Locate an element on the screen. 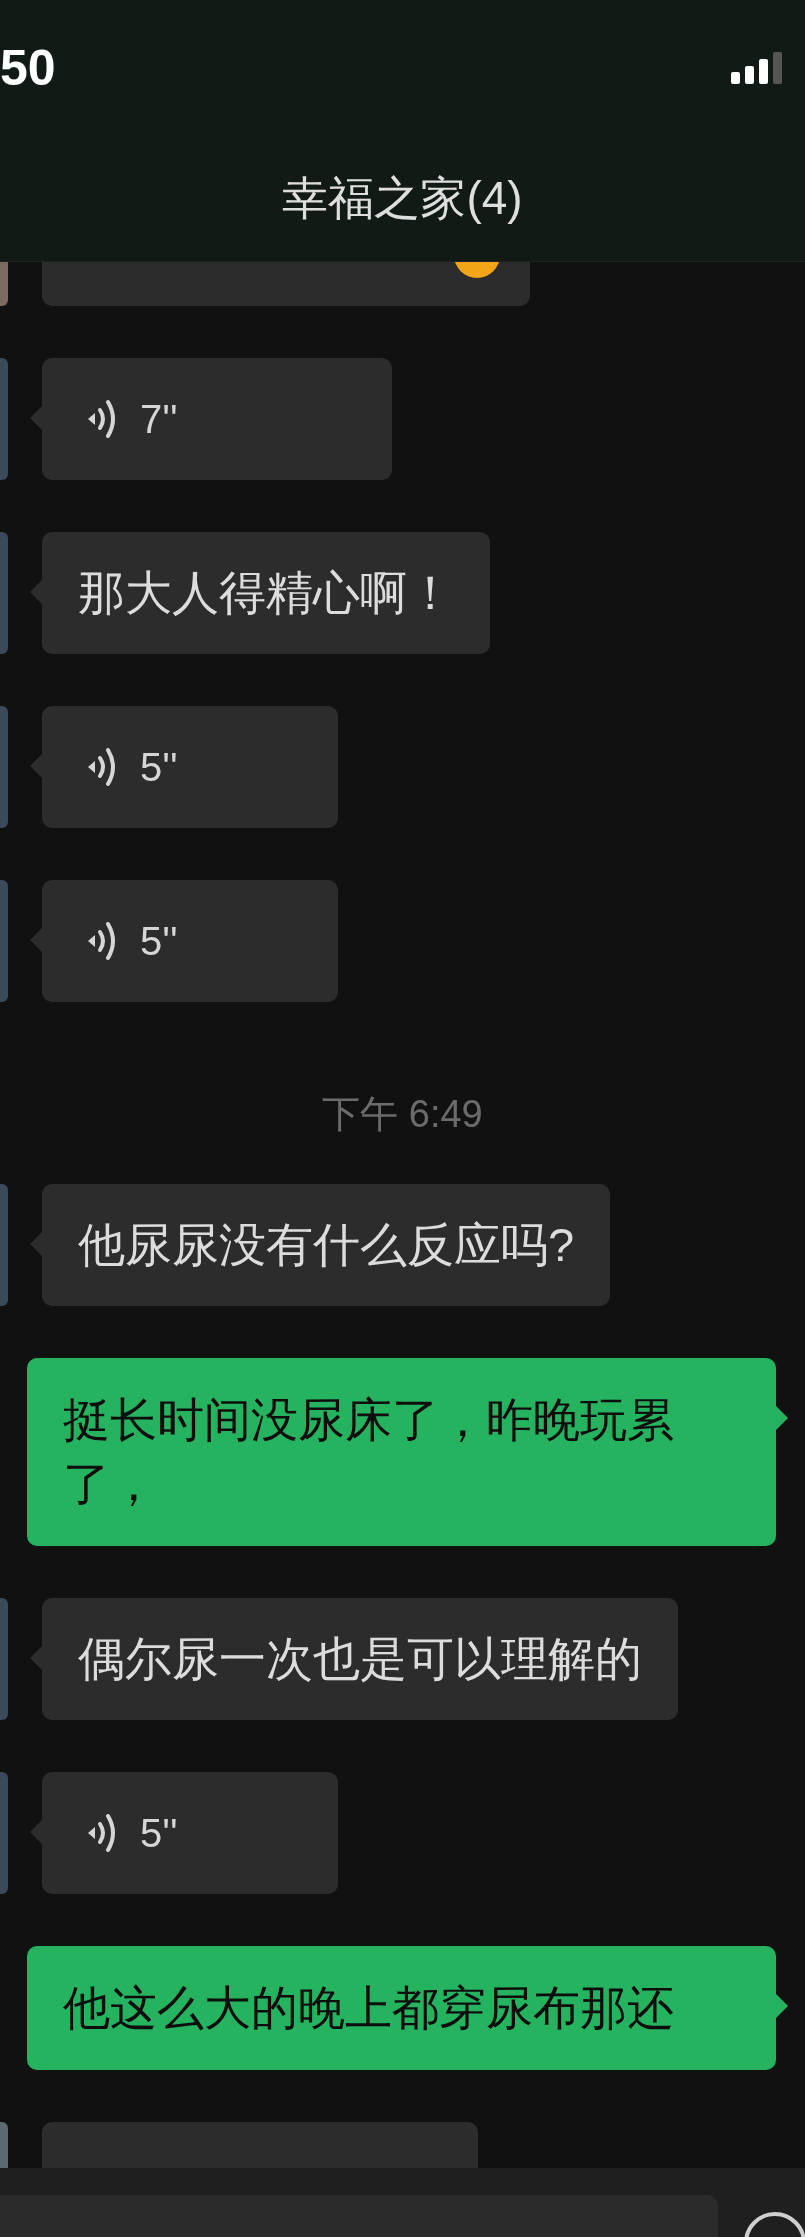 The width and height of the screenshot is (805, 2237). message-text: 他这么大的晚上都穿尿布那还 is located at coordinates (368, 2008).